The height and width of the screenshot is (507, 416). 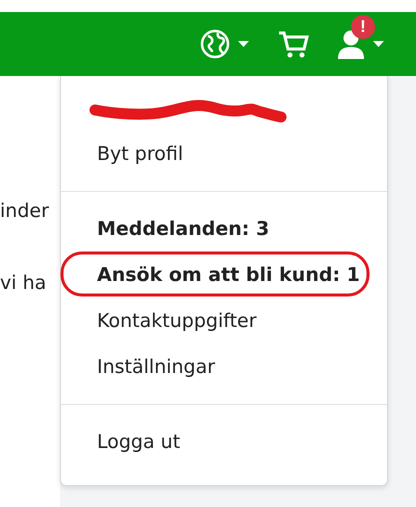 I want to click on menu-item: Inställningar, so click(x=224, y=367).